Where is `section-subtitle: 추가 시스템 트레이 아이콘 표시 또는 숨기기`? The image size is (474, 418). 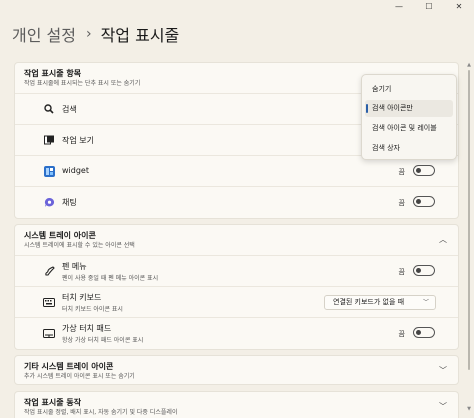 section-subtitle: 추가 시스템 트레이 아이콘 표시 또는 숨기기 is located at coordinates (79, 376).